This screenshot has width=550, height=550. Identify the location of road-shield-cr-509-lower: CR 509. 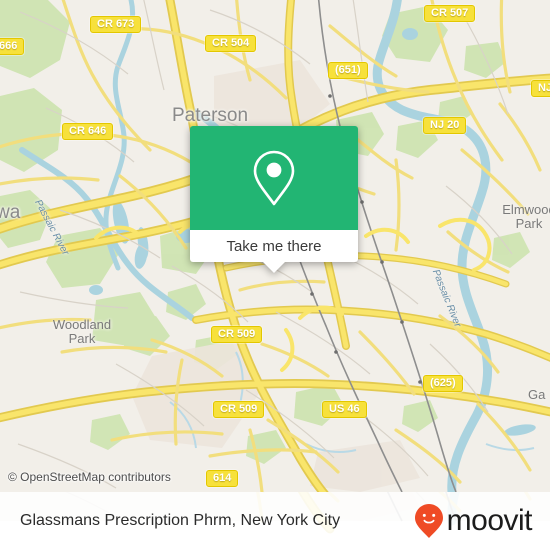
(239, 409).